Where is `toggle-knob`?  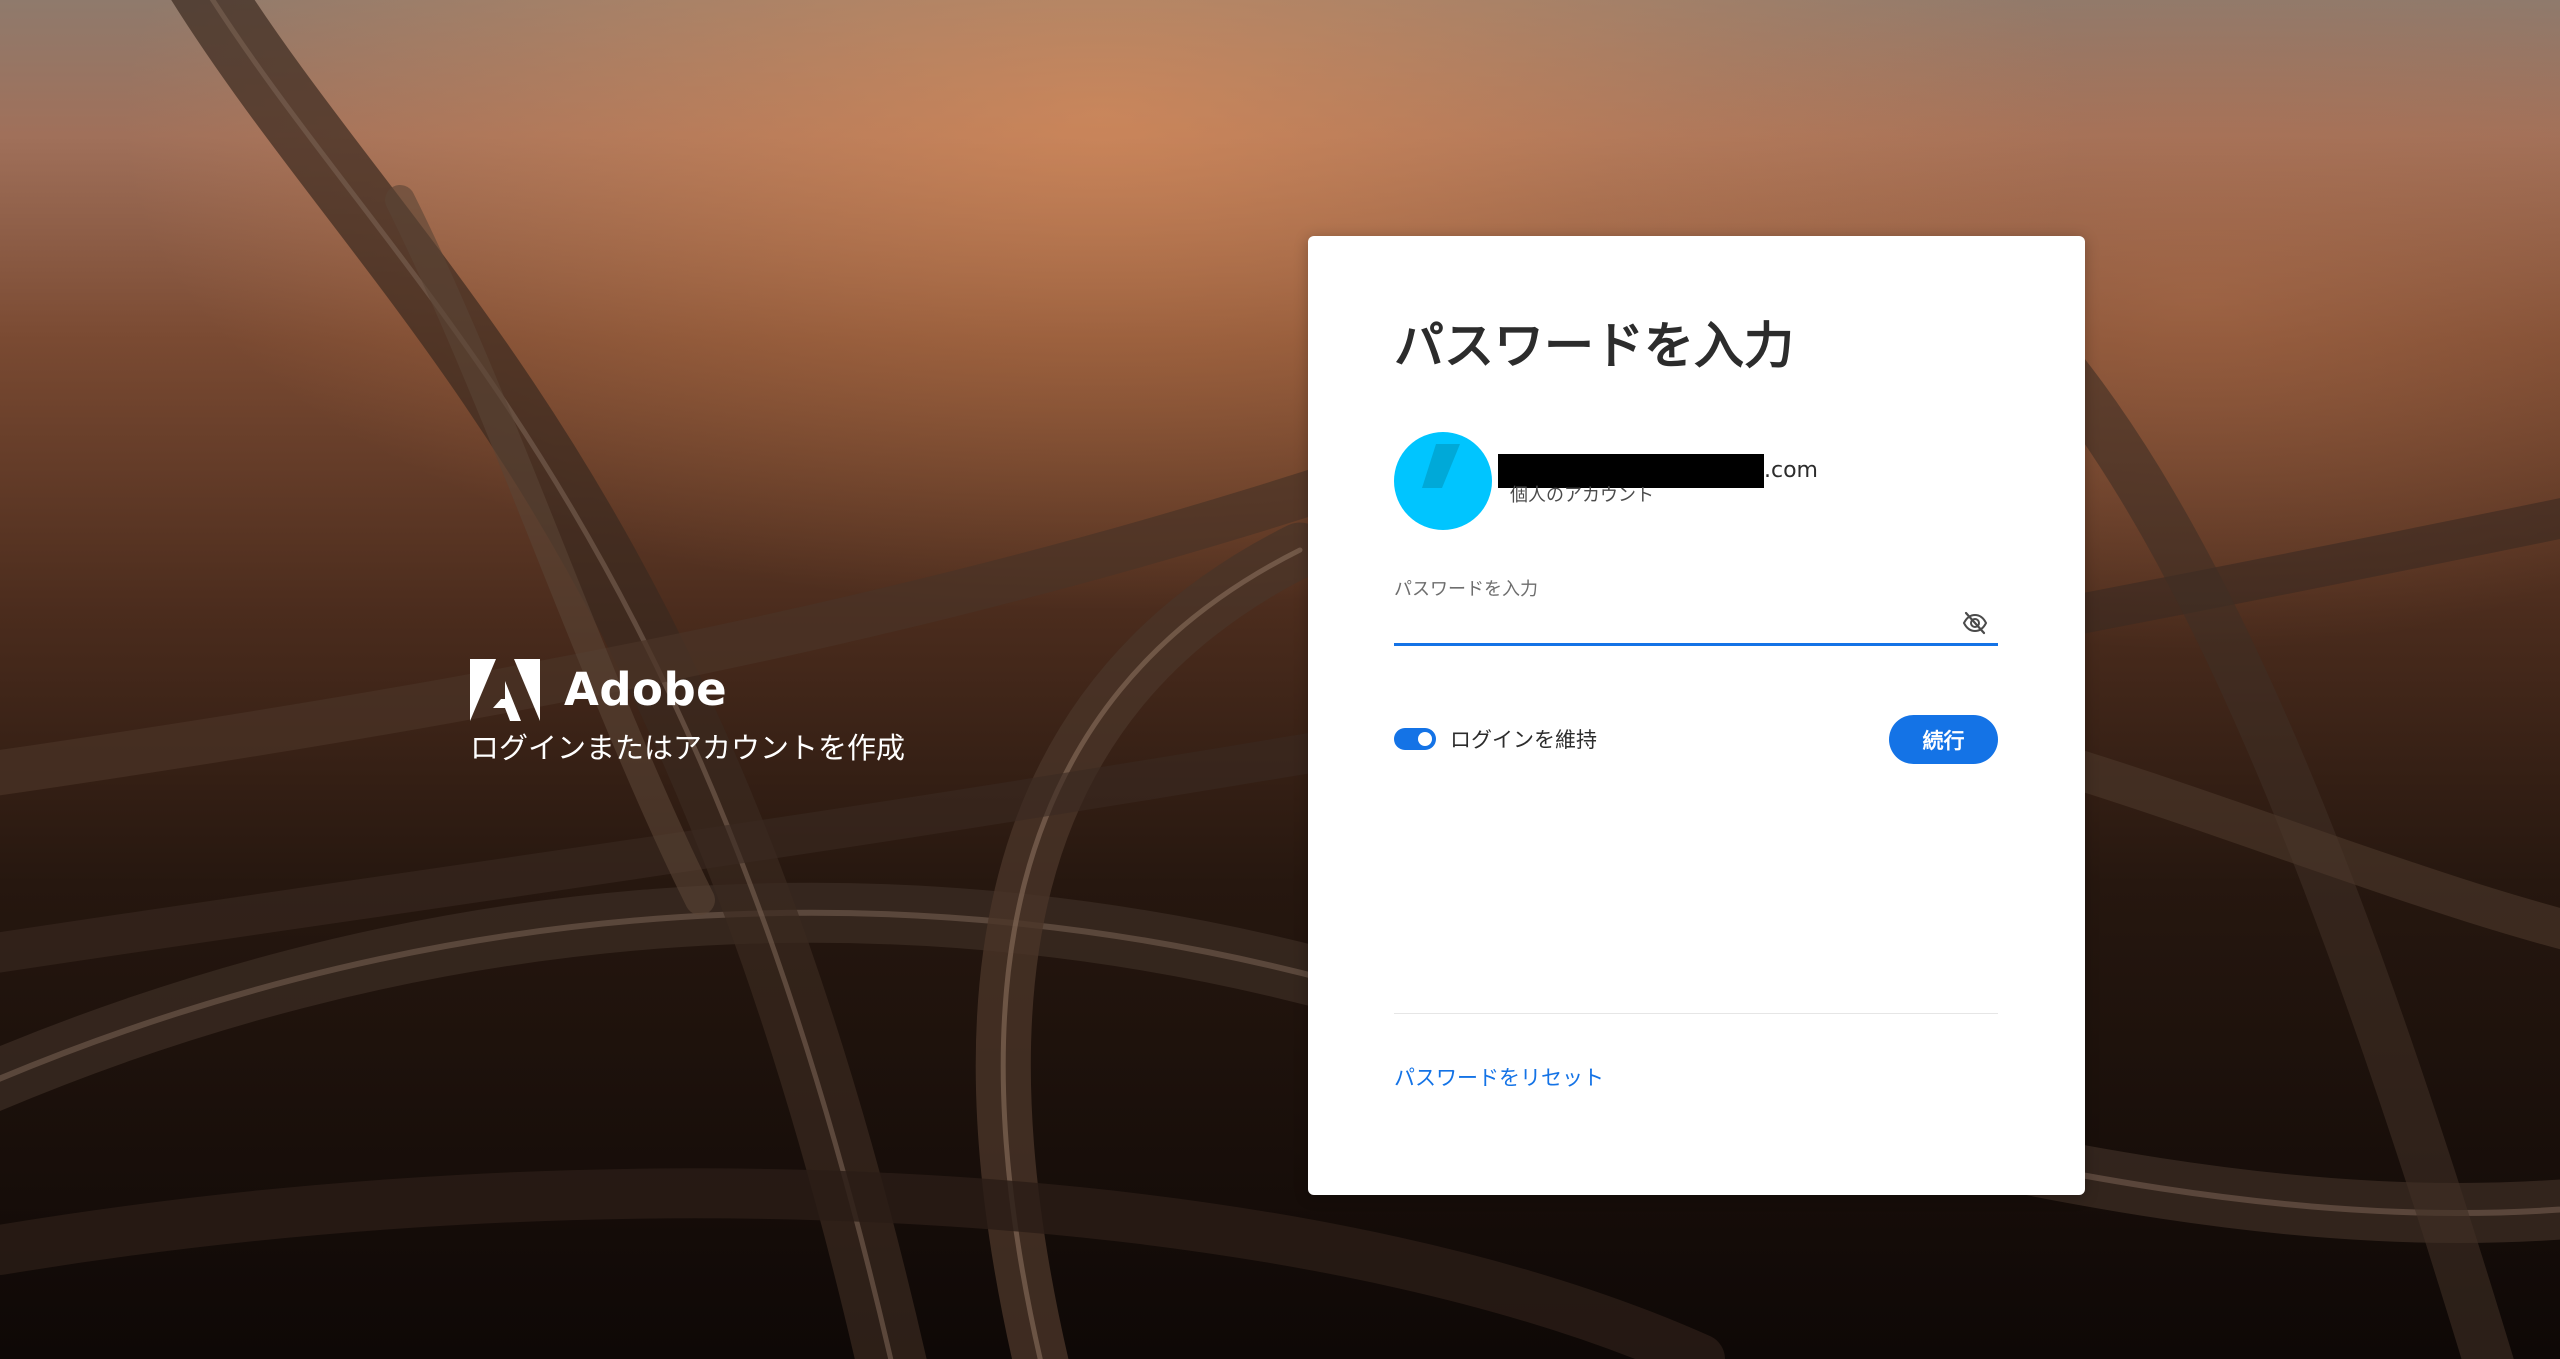
toggle-knob is located at coordinates (1425, 739).